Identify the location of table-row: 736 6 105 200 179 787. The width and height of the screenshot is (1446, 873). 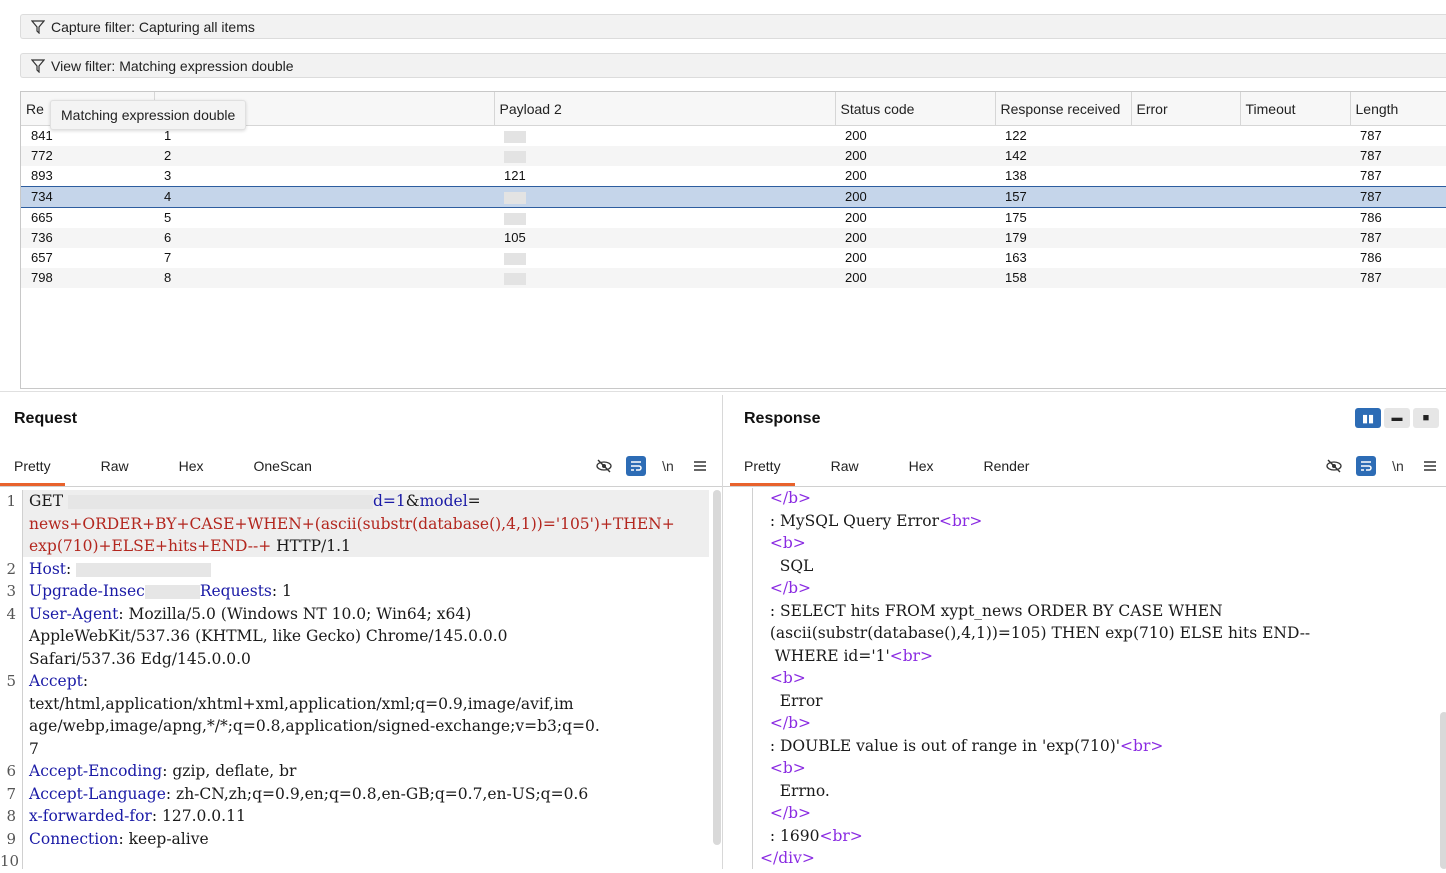
(733, 238).